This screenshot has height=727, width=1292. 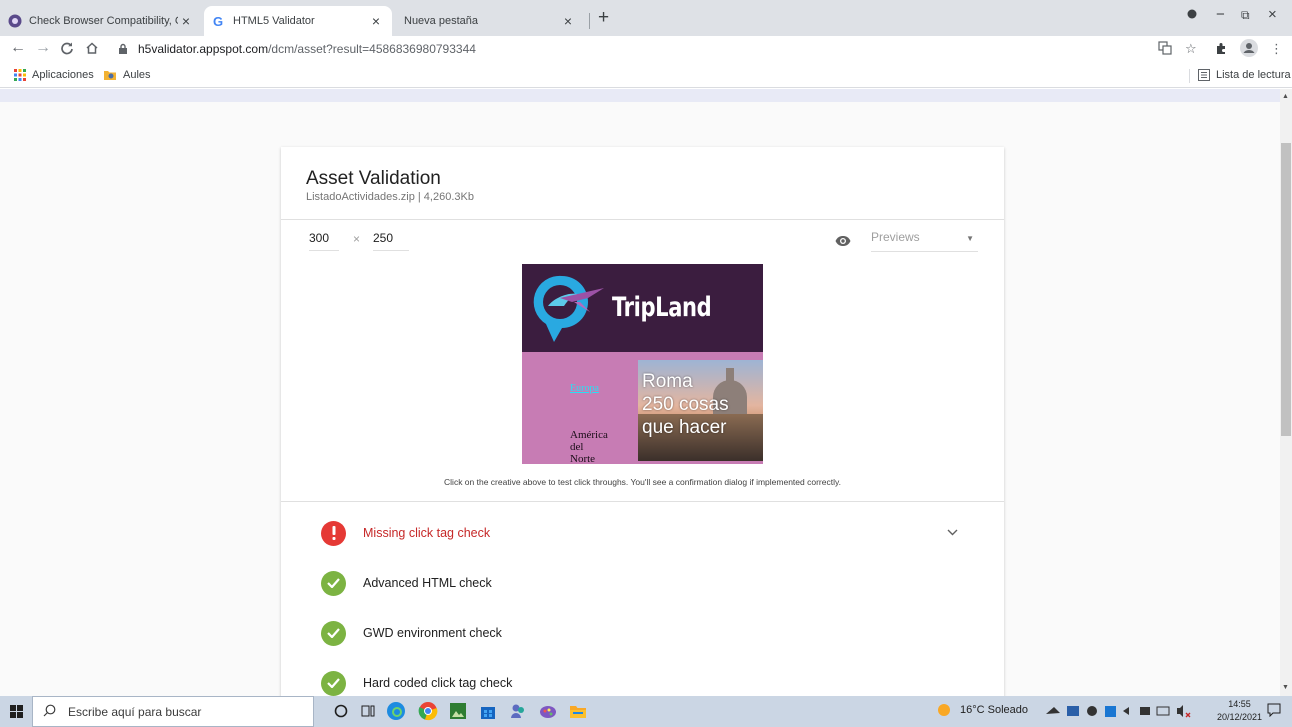 What do you see at coordinates (1276, 49) in the screenshot?
I see `browser-menu-icon: ⋮` at bounding box center [1276, 49].